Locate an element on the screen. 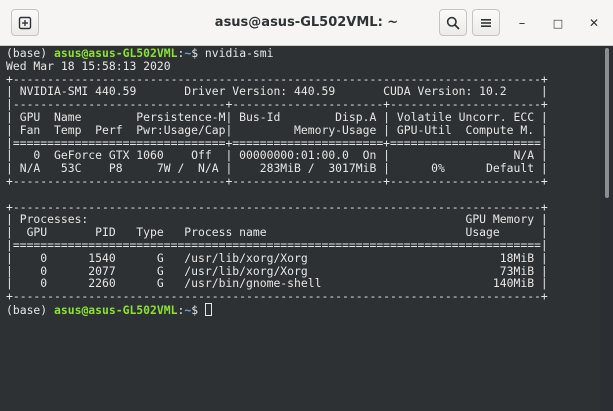 This screenshot has width=613, height=411. prompt-line: (base) asus@asus-GL502VML:~$ nvidia-smi is located at coordinates (277, 53).